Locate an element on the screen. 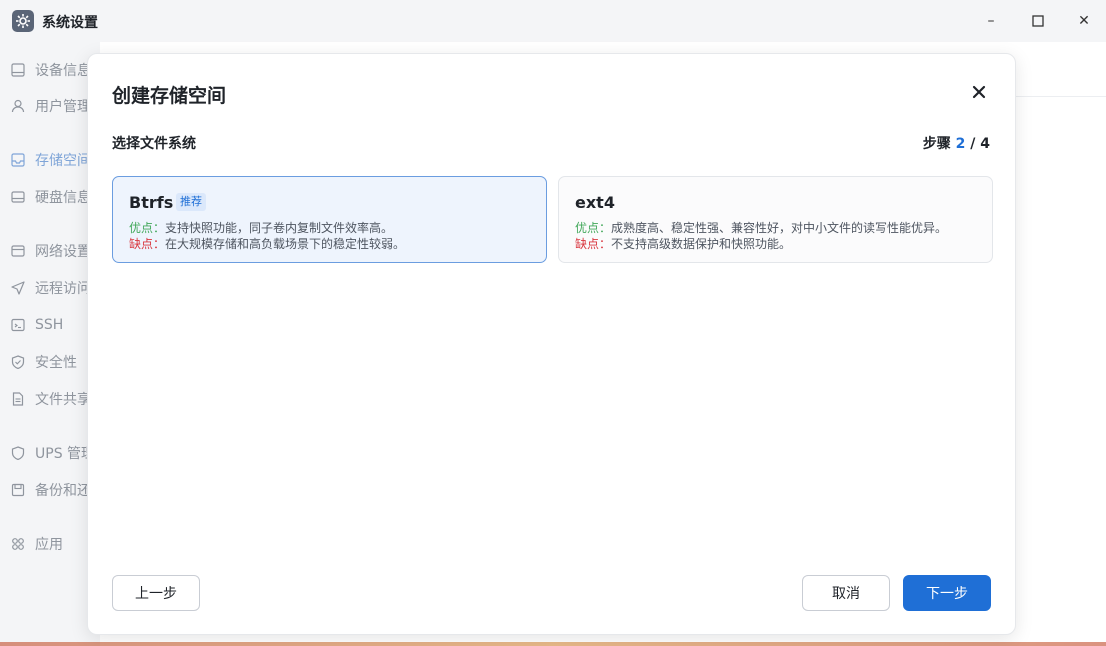  sidebar-item-security: 安全性 is located at coordinates (43, 362).